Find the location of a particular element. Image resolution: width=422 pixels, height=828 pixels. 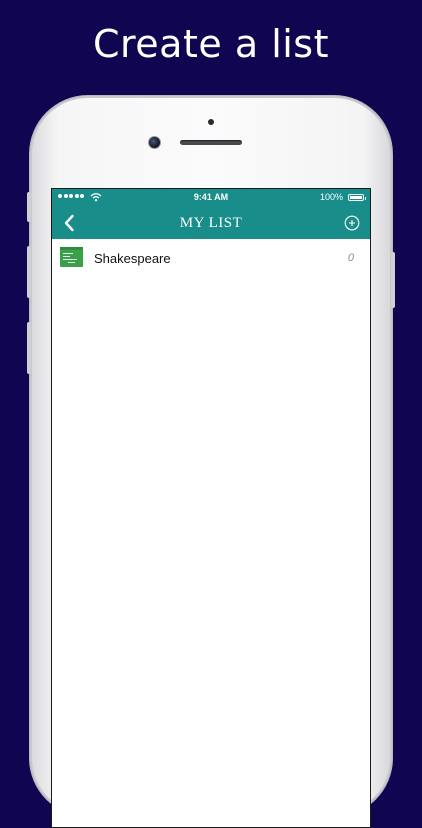

navigation-bar: MY LIST is located at coordinates (211, 223).